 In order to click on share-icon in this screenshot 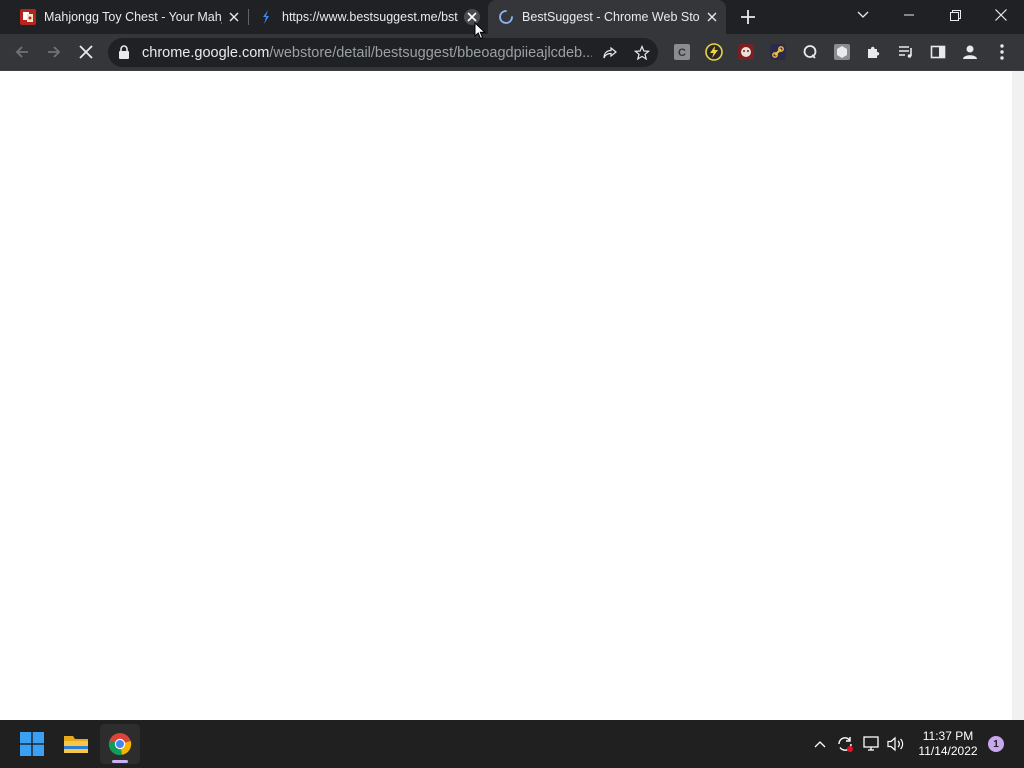, I will do `click(610, 53)`.